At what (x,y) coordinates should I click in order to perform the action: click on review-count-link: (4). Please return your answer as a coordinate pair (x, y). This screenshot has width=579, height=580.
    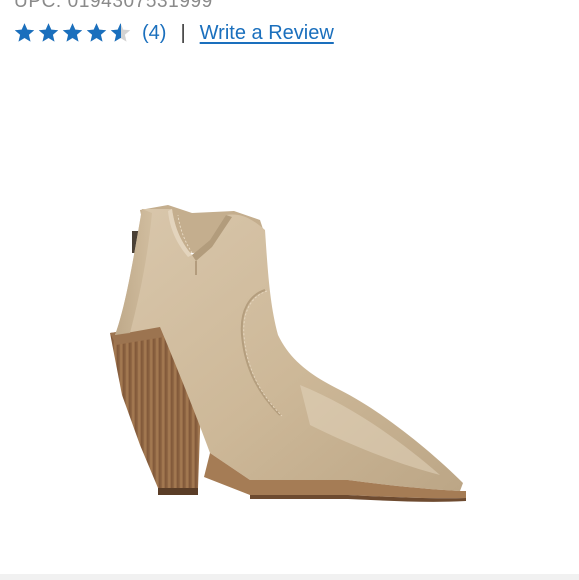
    Looking at the image, I should click on (154, 33).